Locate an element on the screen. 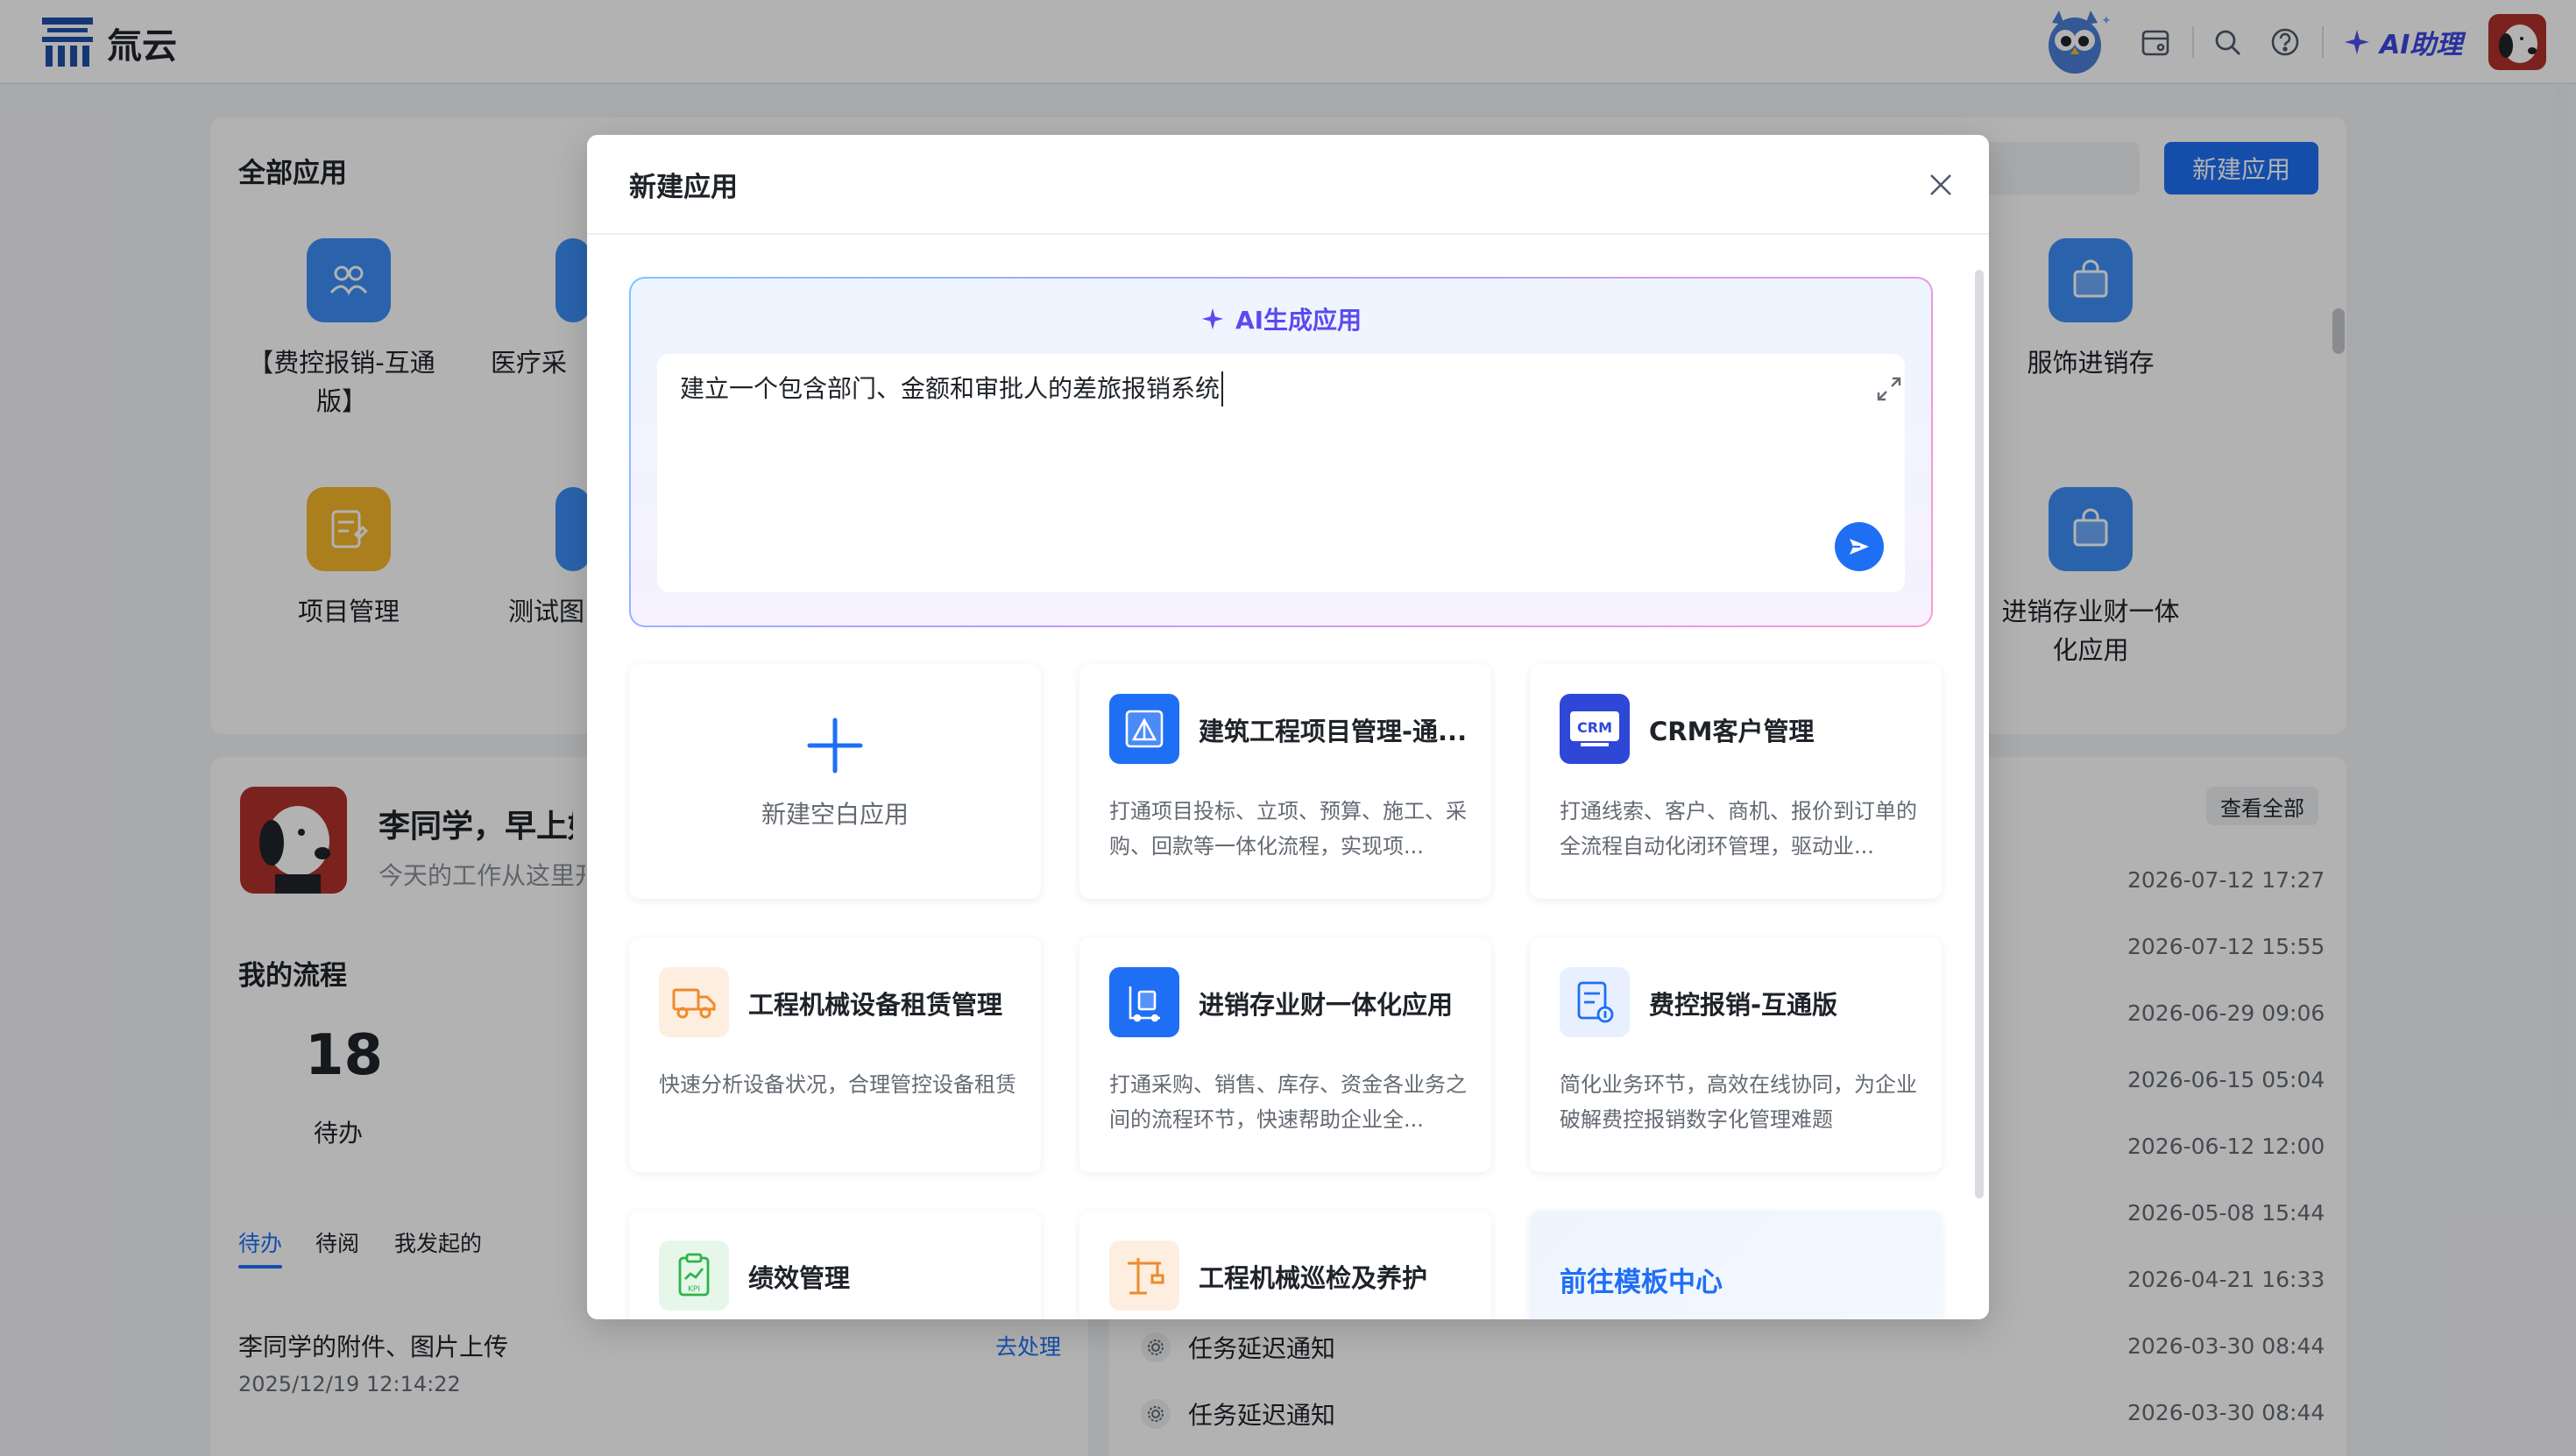 This screenshot has width=2576, height=1456. construction-icon is located at coordinates (1144, 729).